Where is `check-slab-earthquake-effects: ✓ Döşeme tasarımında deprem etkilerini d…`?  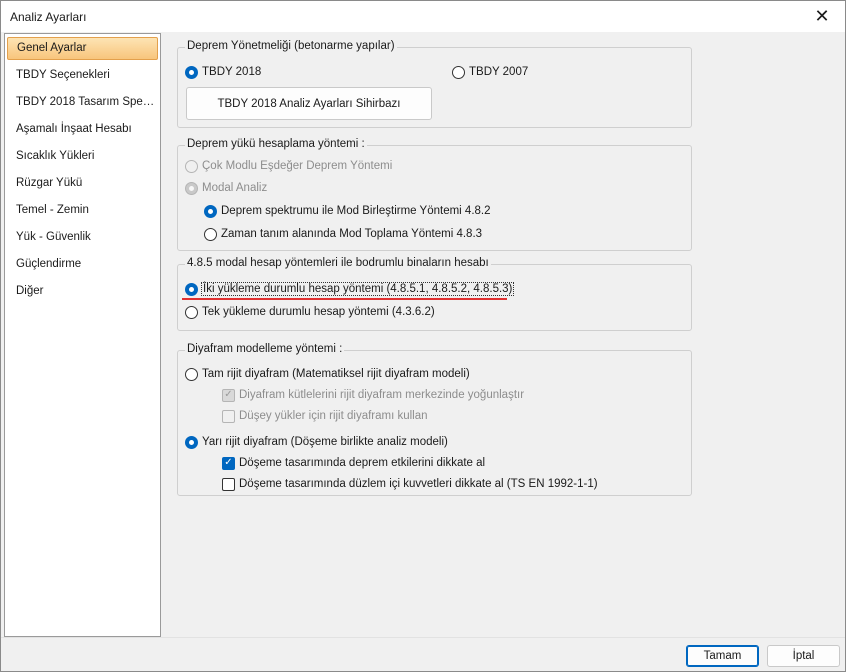 check-slab-earthquake-effects: ✓ Döşeme tasarımında deprem etkilerini d… is located at coordinates (353, 463).